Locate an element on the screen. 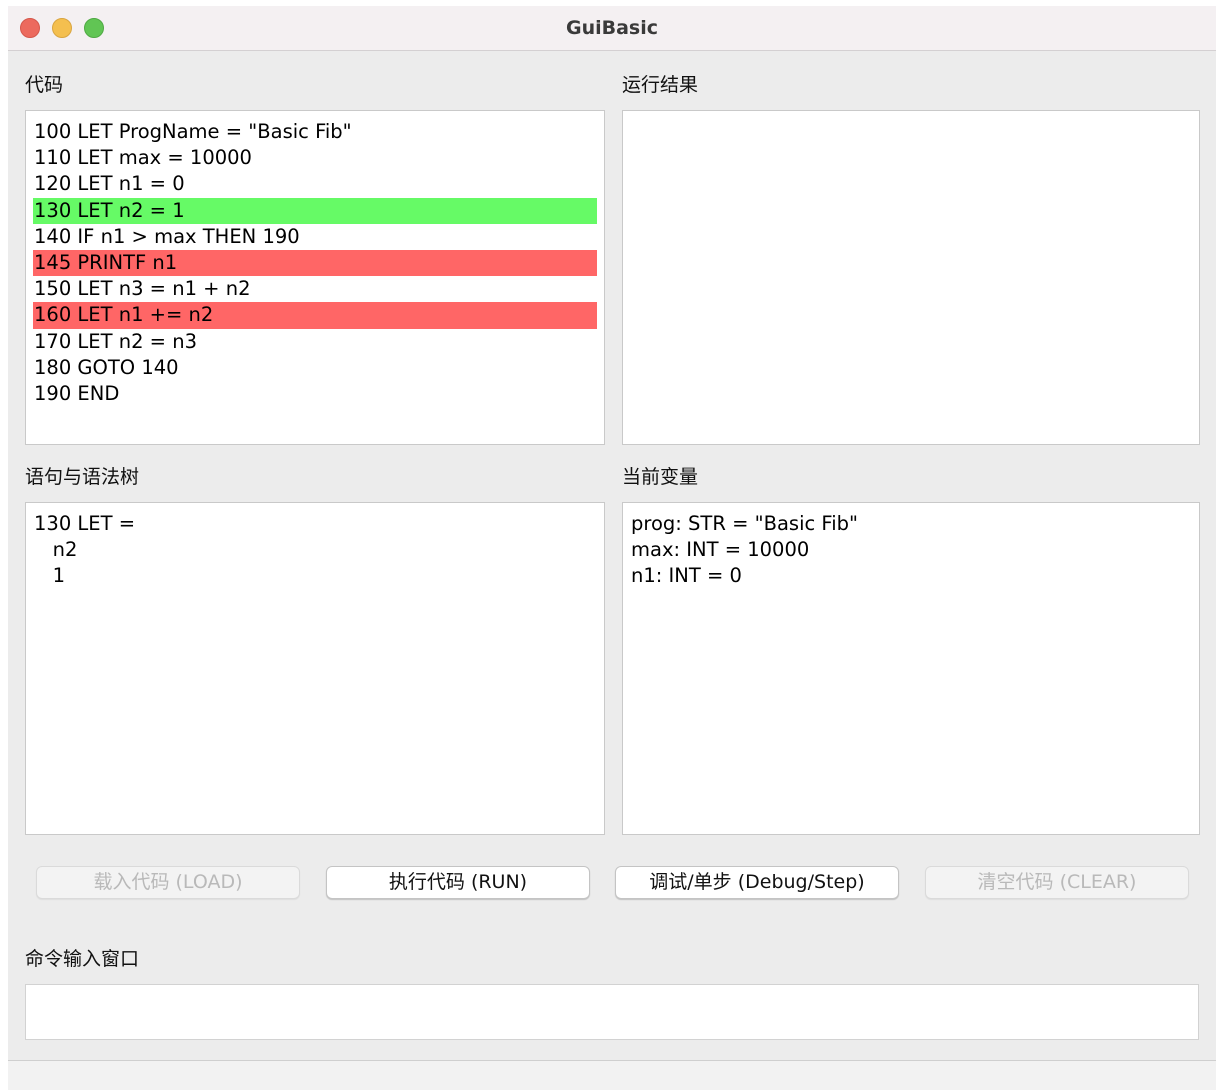 The image size is (1216, 1090). code-line: 110 LET max = 10000 is located at coordinates (143, 158).